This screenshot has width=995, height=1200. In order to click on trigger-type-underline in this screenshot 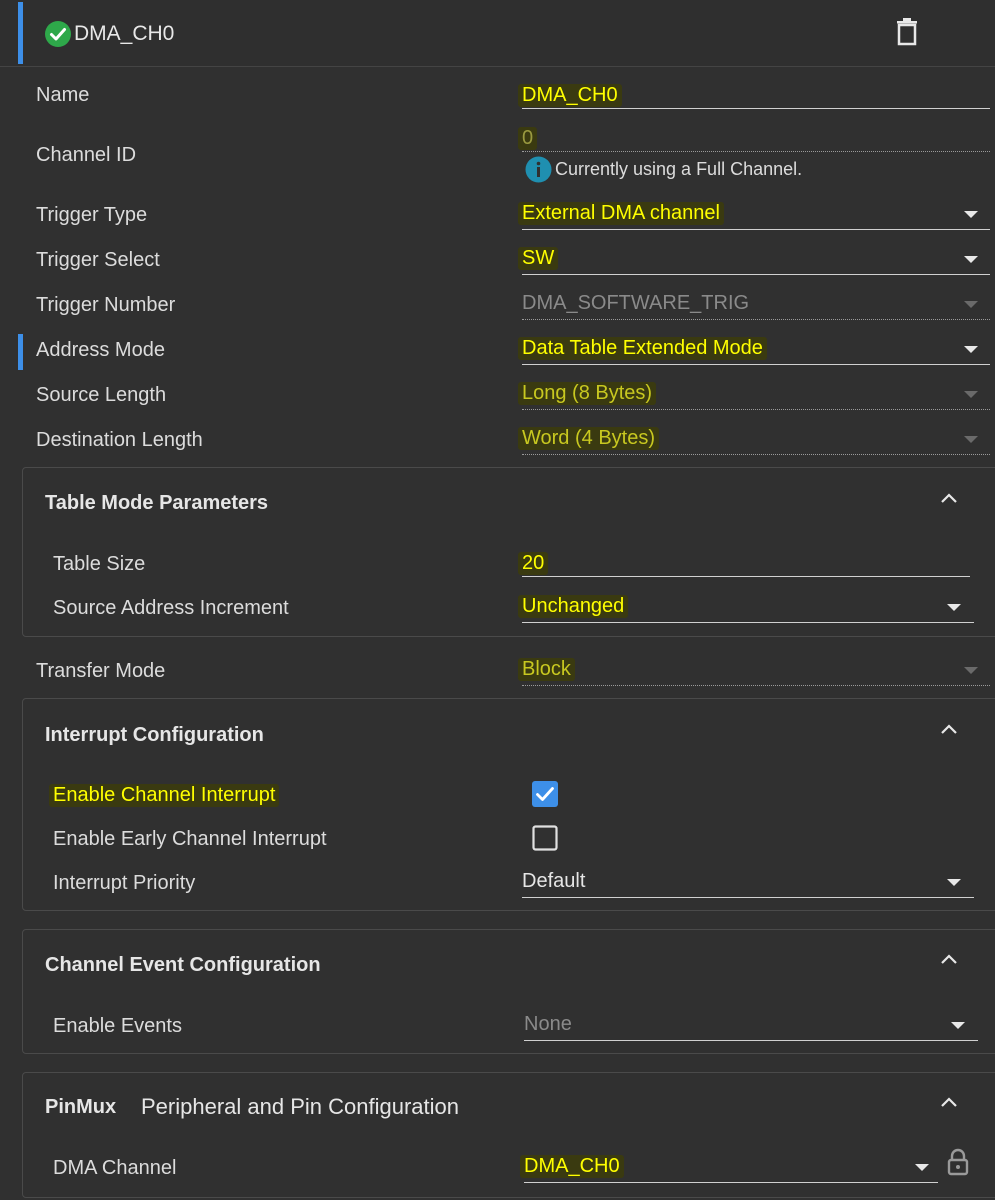, I will do `click(756, 229)`.